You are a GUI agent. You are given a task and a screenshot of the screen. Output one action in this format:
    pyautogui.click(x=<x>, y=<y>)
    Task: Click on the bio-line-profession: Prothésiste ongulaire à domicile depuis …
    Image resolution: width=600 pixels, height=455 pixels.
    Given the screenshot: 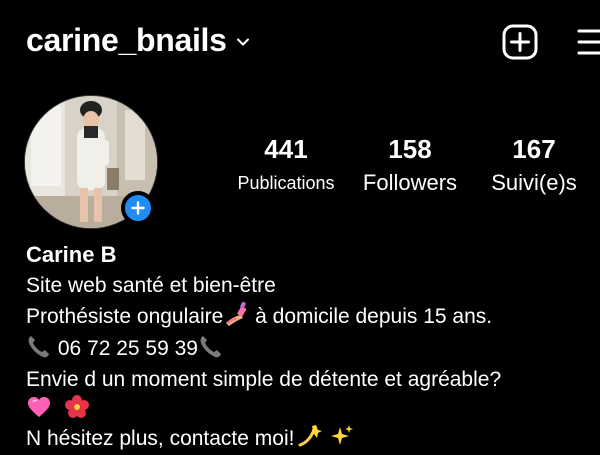 What is the action you would take?
    pyautogui.click(x=259, y=316)
    